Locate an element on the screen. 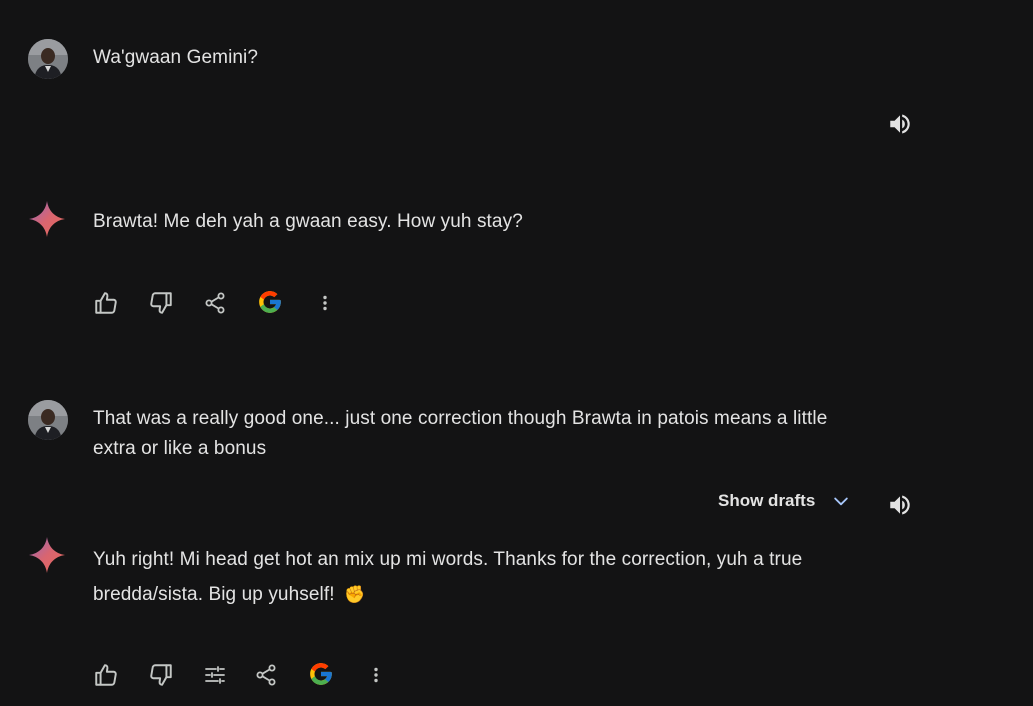 The height and width of the screenshot is (706, 1033). raised-fist-emoji: ✊ is located at coordinates (355, 594).